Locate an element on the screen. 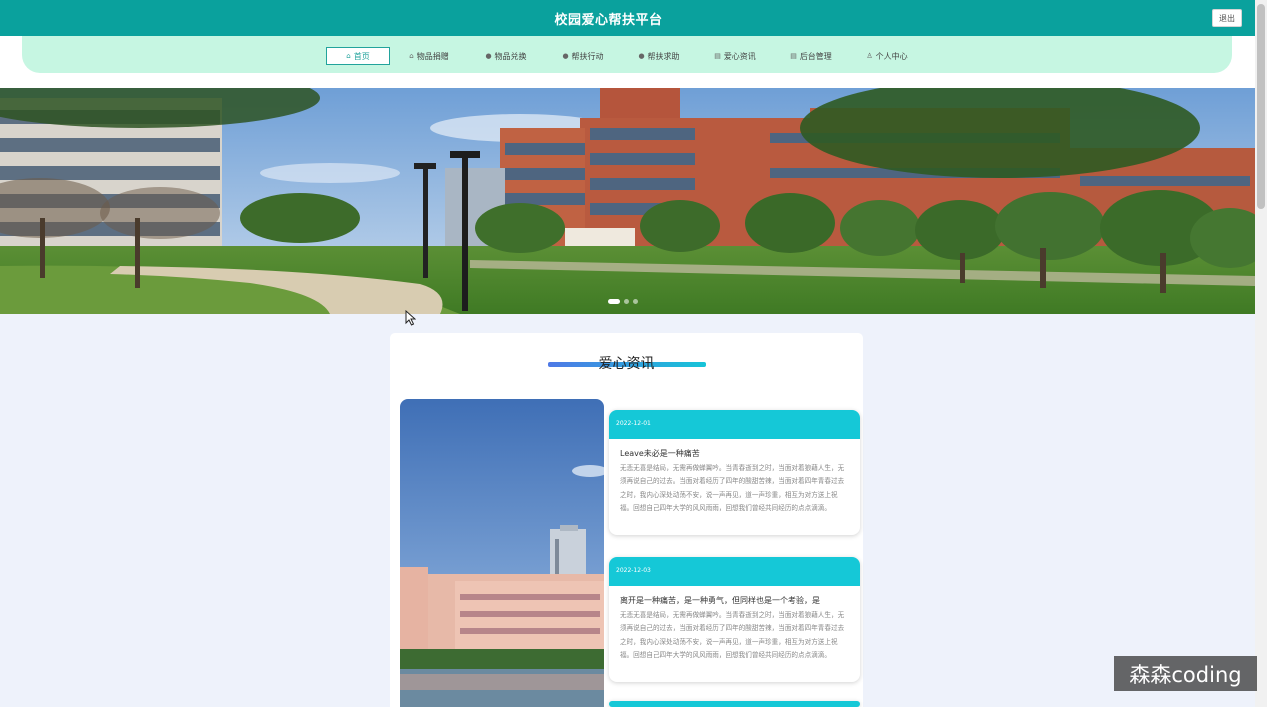 Image resolution: width=1267 pixels, height=707 pixels. nav-item-exchange: ● 物品兑换 is located at coordinates (506, 56).